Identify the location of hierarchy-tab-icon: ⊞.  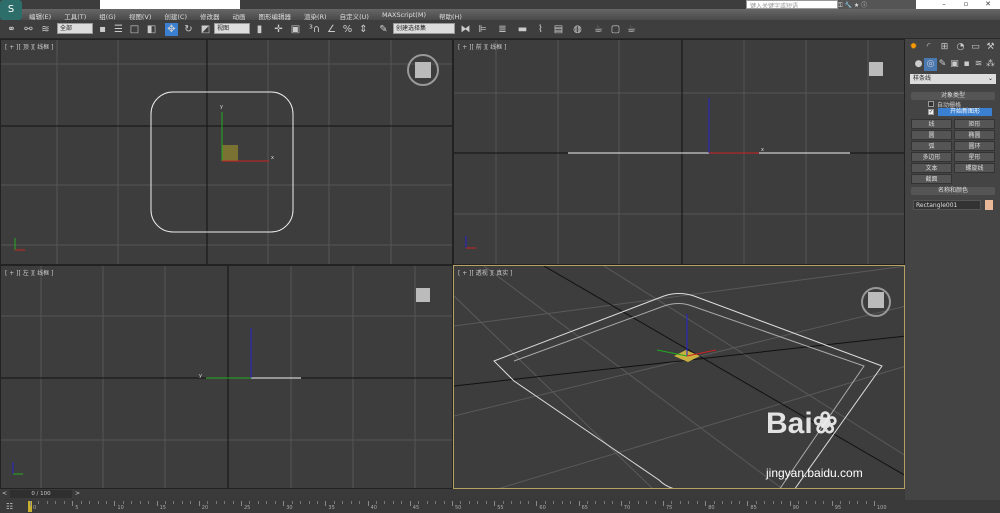
(944, 47).